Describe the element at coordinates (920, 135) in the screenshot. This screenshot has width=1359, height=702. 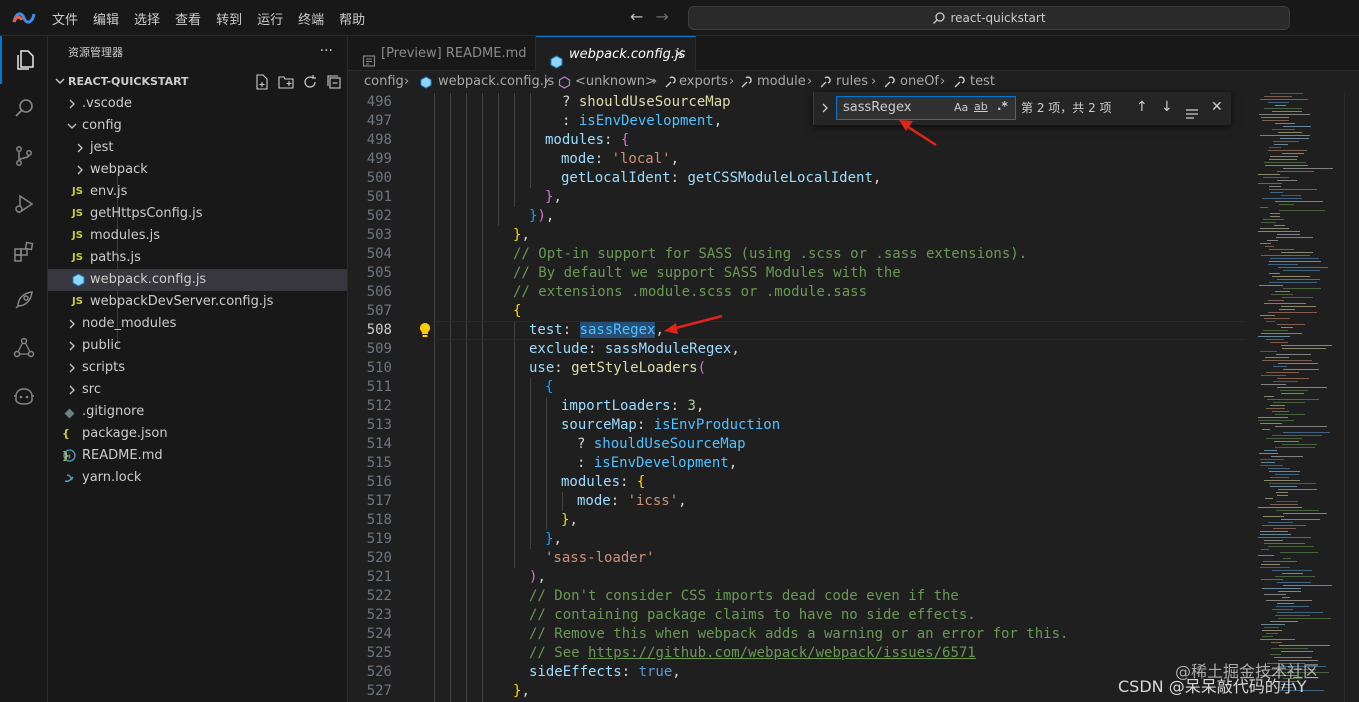
I see `annotation-arrow` at that location.